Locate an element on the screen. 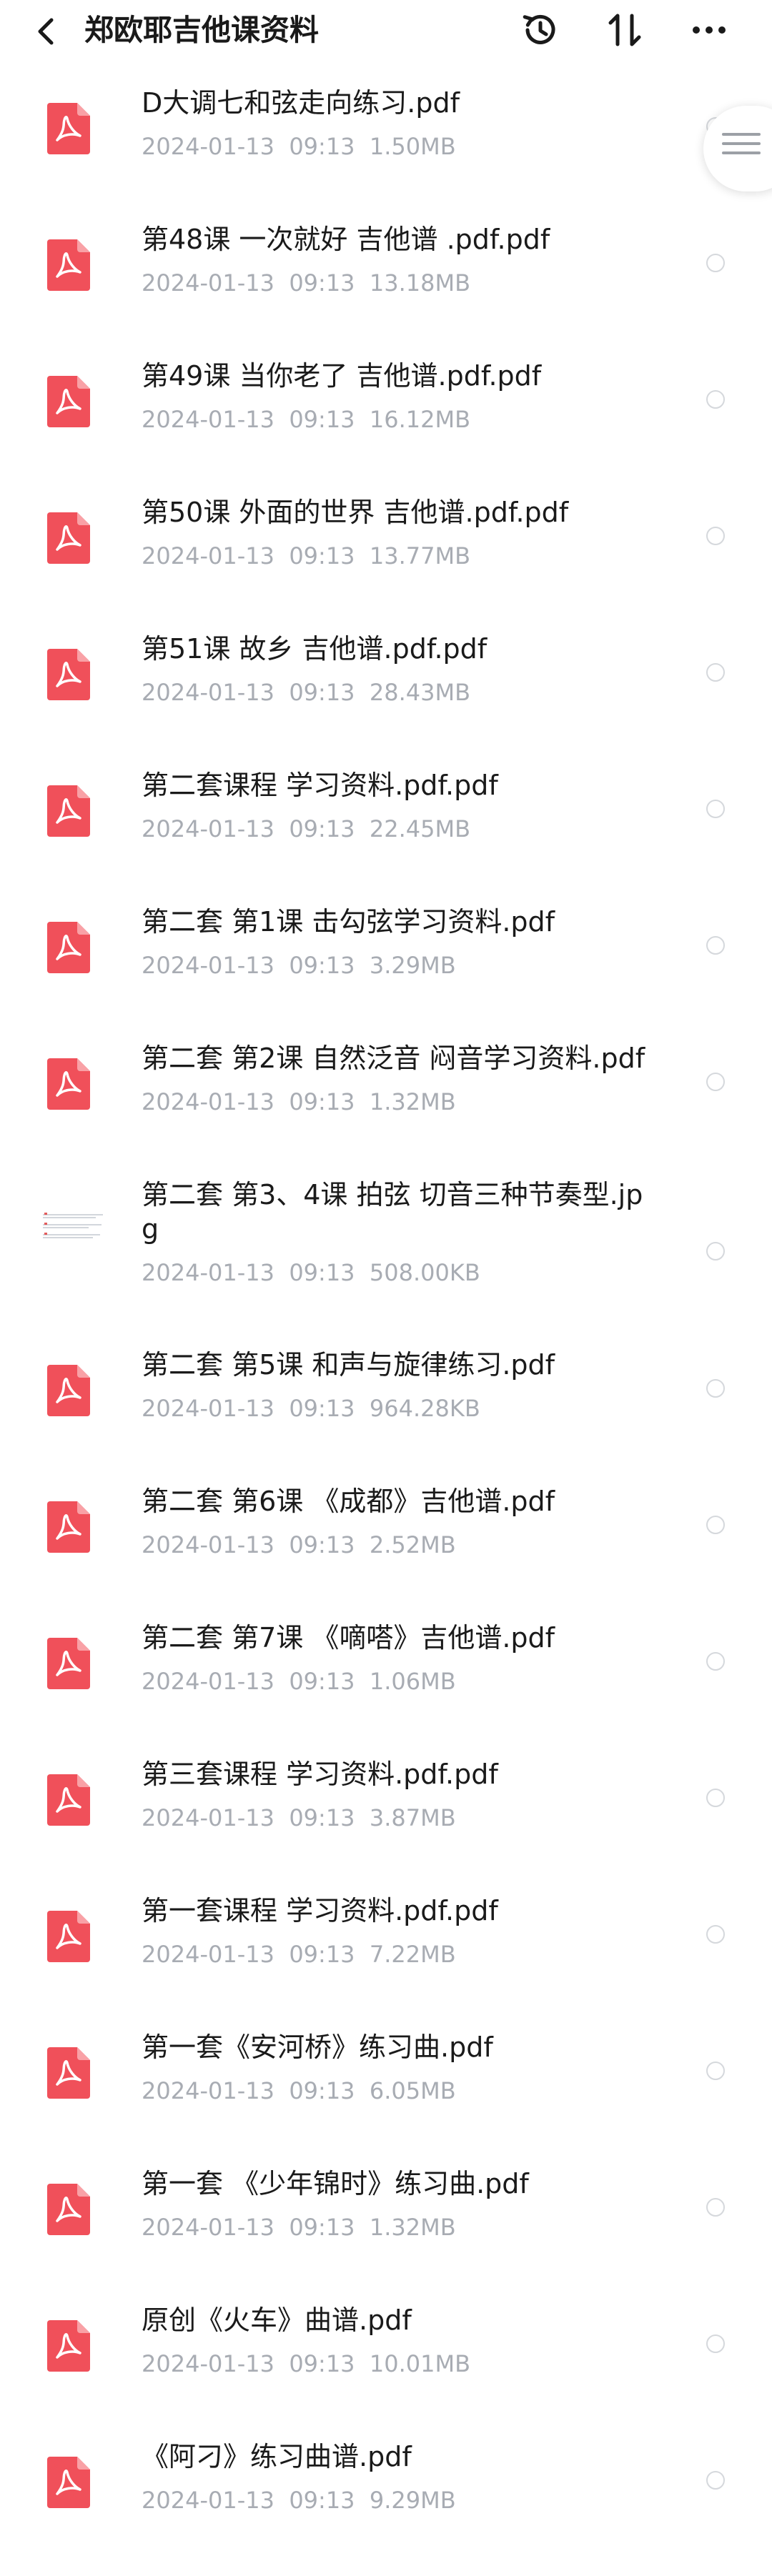 This screenshot has width=772, height=2576. file-size: 28.43MB is located at coordinates (420, 692).